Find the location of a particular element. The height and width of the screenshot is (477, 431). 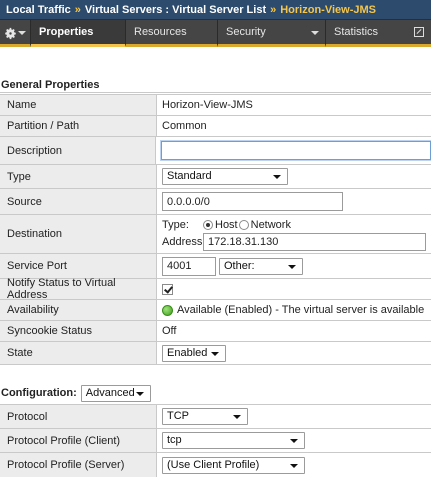

type-select-value: Standard is located at coordinates (189, 176).